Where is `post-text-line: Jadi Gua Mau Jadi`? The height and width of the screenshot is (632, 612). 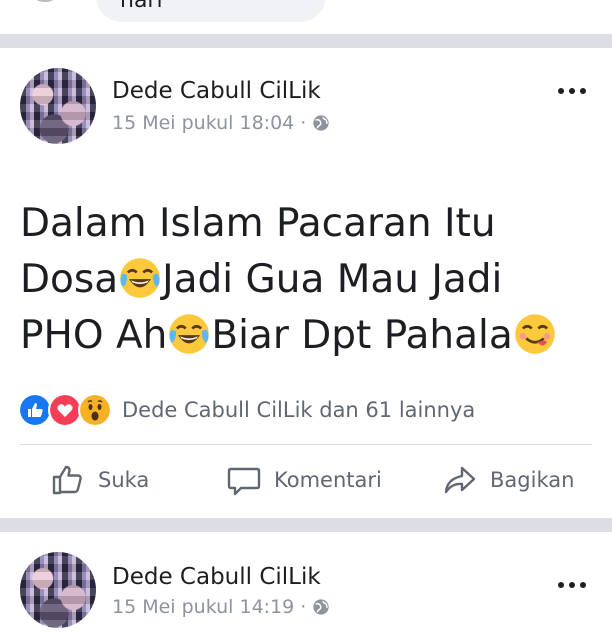
post-text-line: Jadi Gua Mau Jadi is located at coordinates (332, 279).